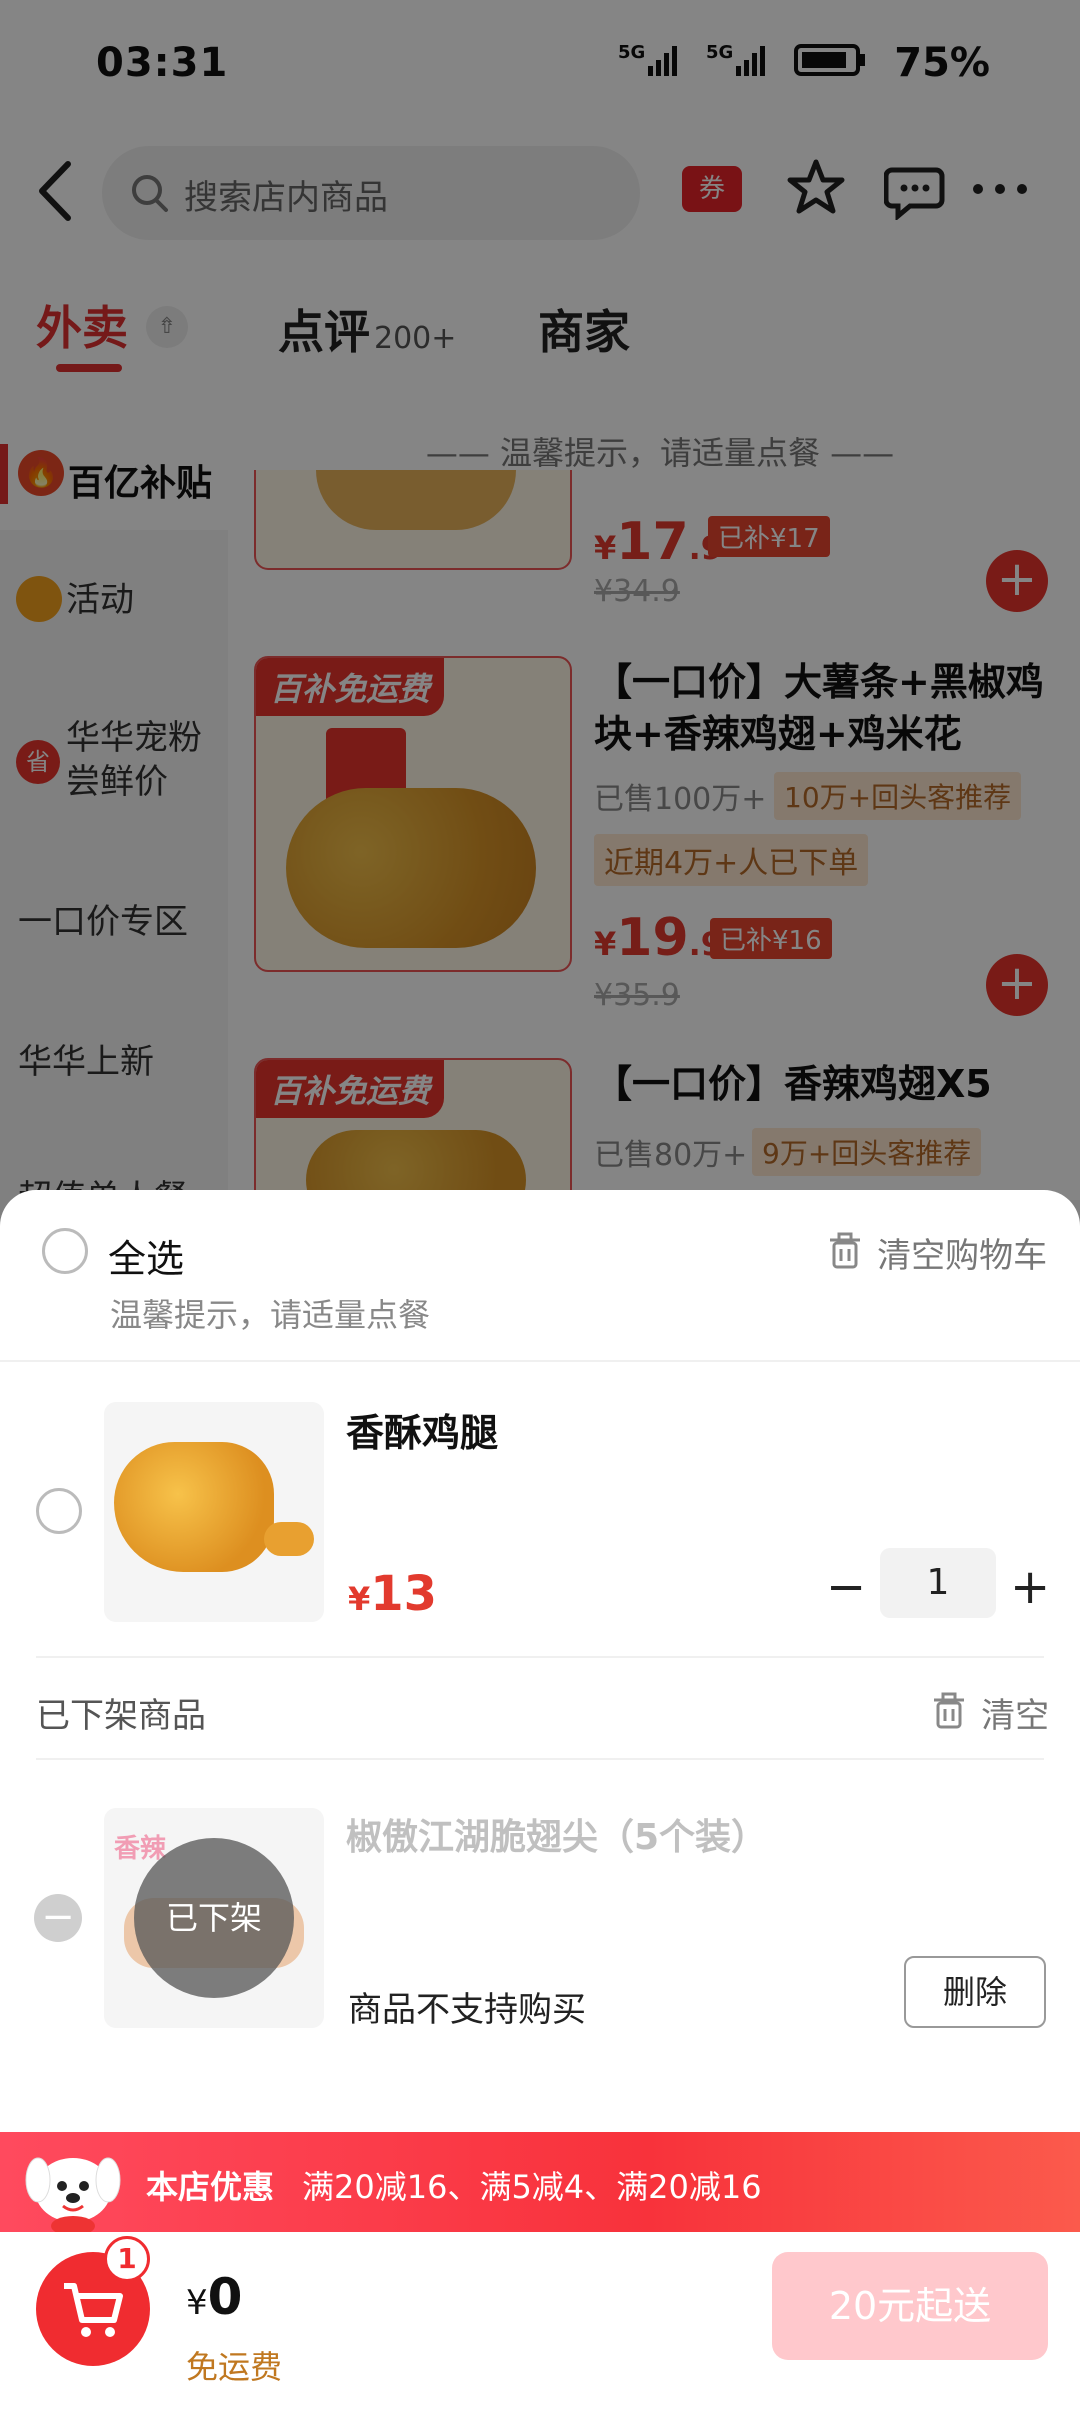 This screenshot has width=1080, height=2412. I want to click on cart-icon, so click(93, 2312).